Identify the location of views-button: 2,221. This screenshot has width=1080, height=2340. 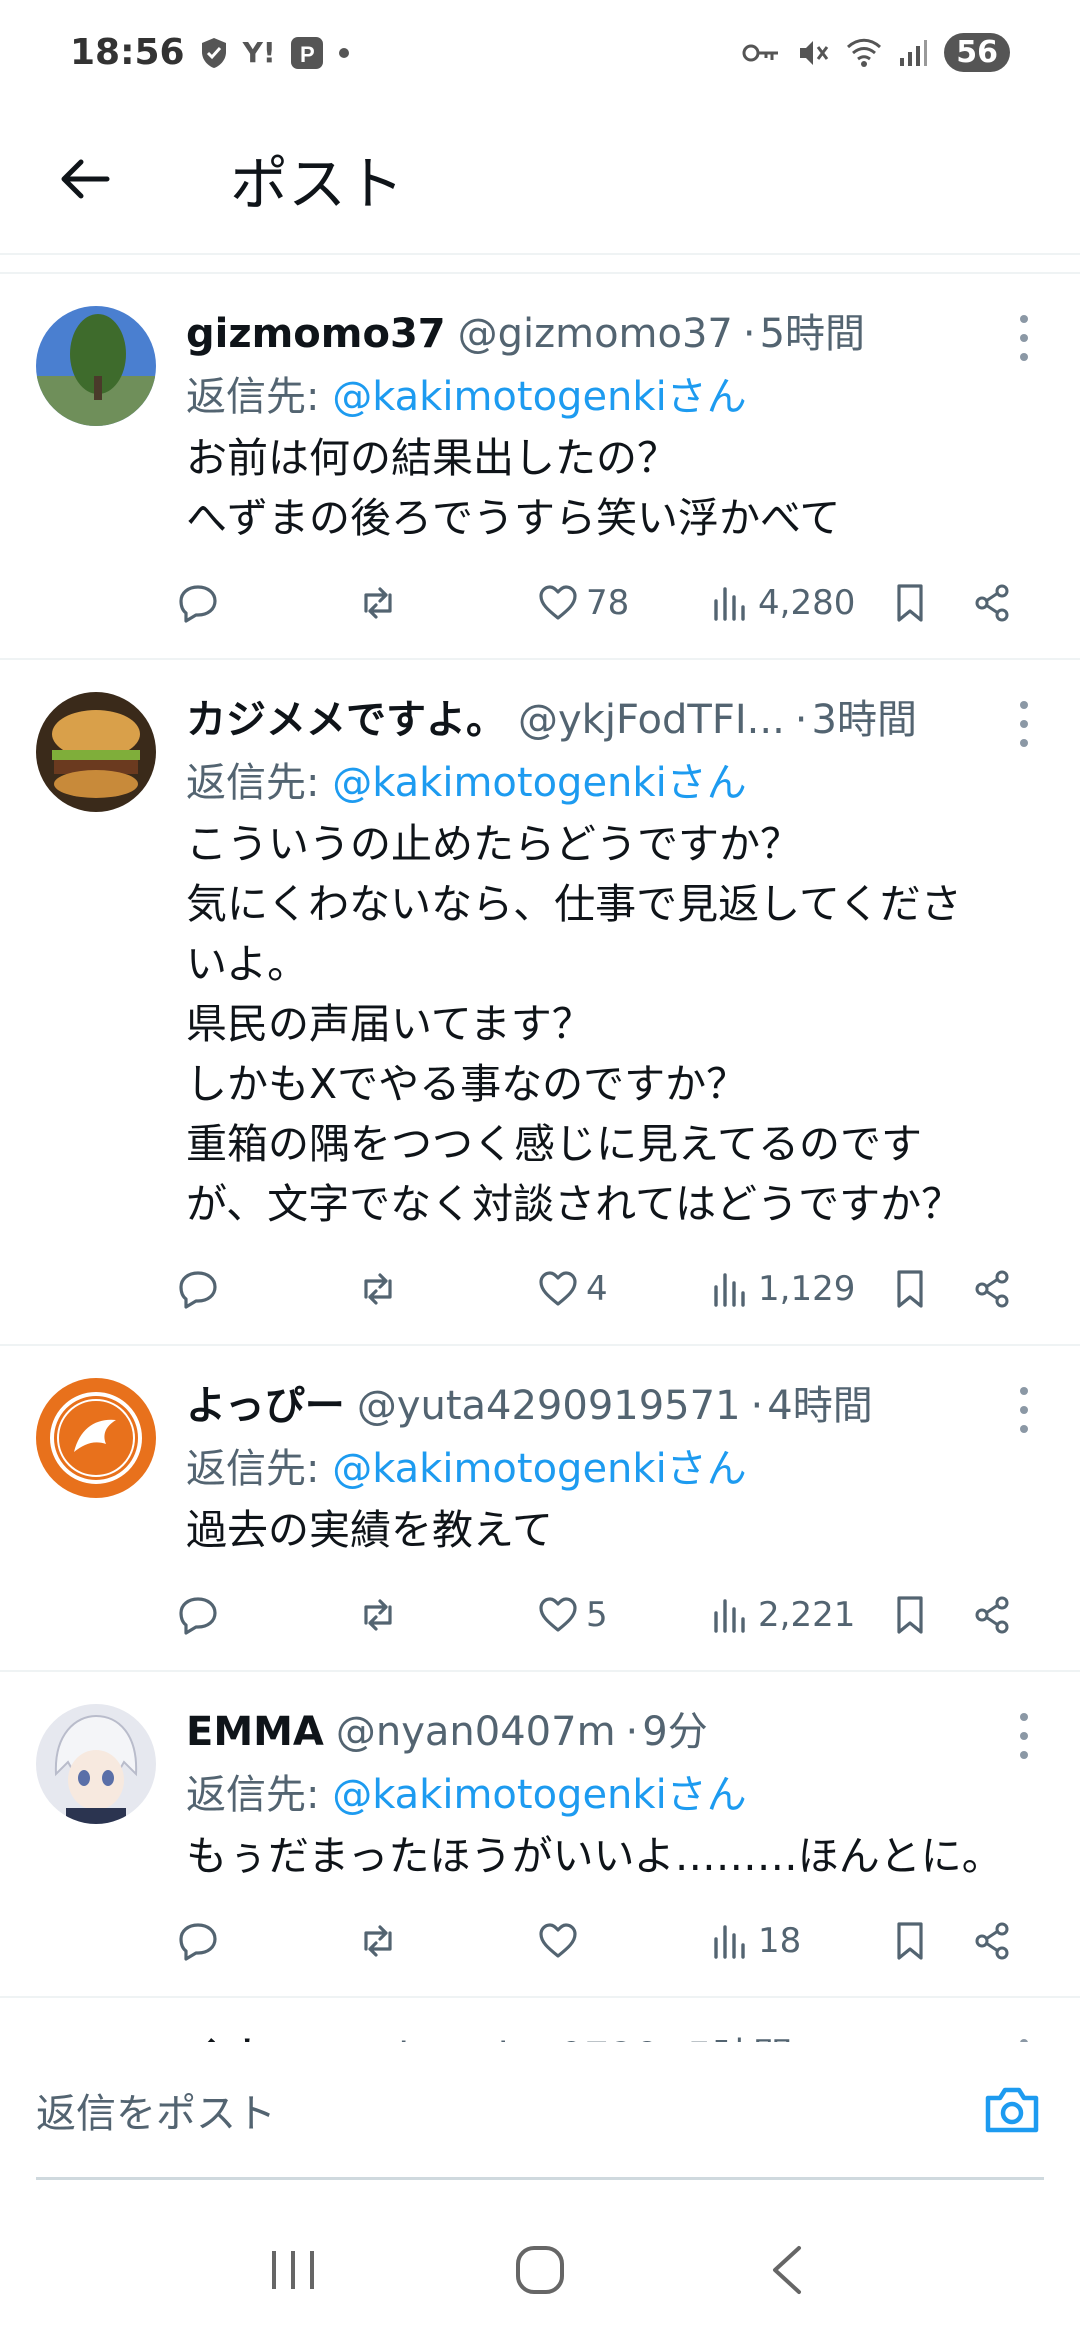
(798, 1615).